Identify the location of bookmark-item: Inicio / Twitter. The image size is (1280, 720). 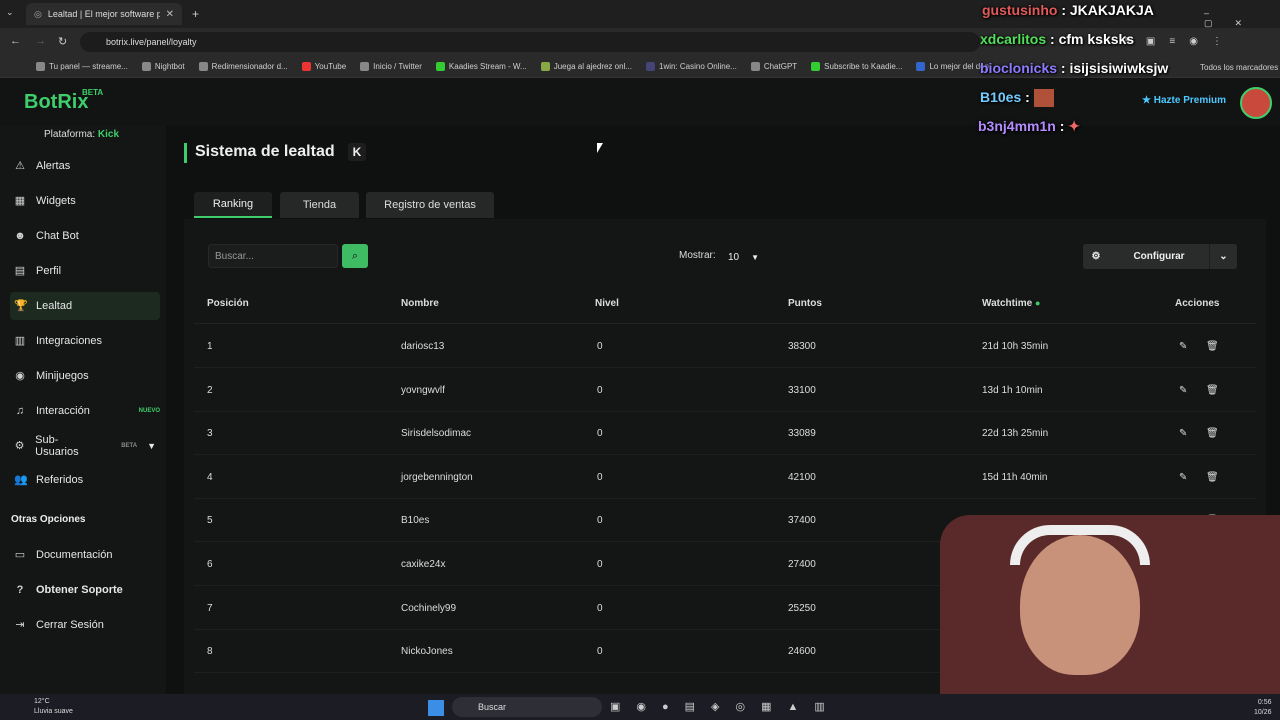
(391, 66).